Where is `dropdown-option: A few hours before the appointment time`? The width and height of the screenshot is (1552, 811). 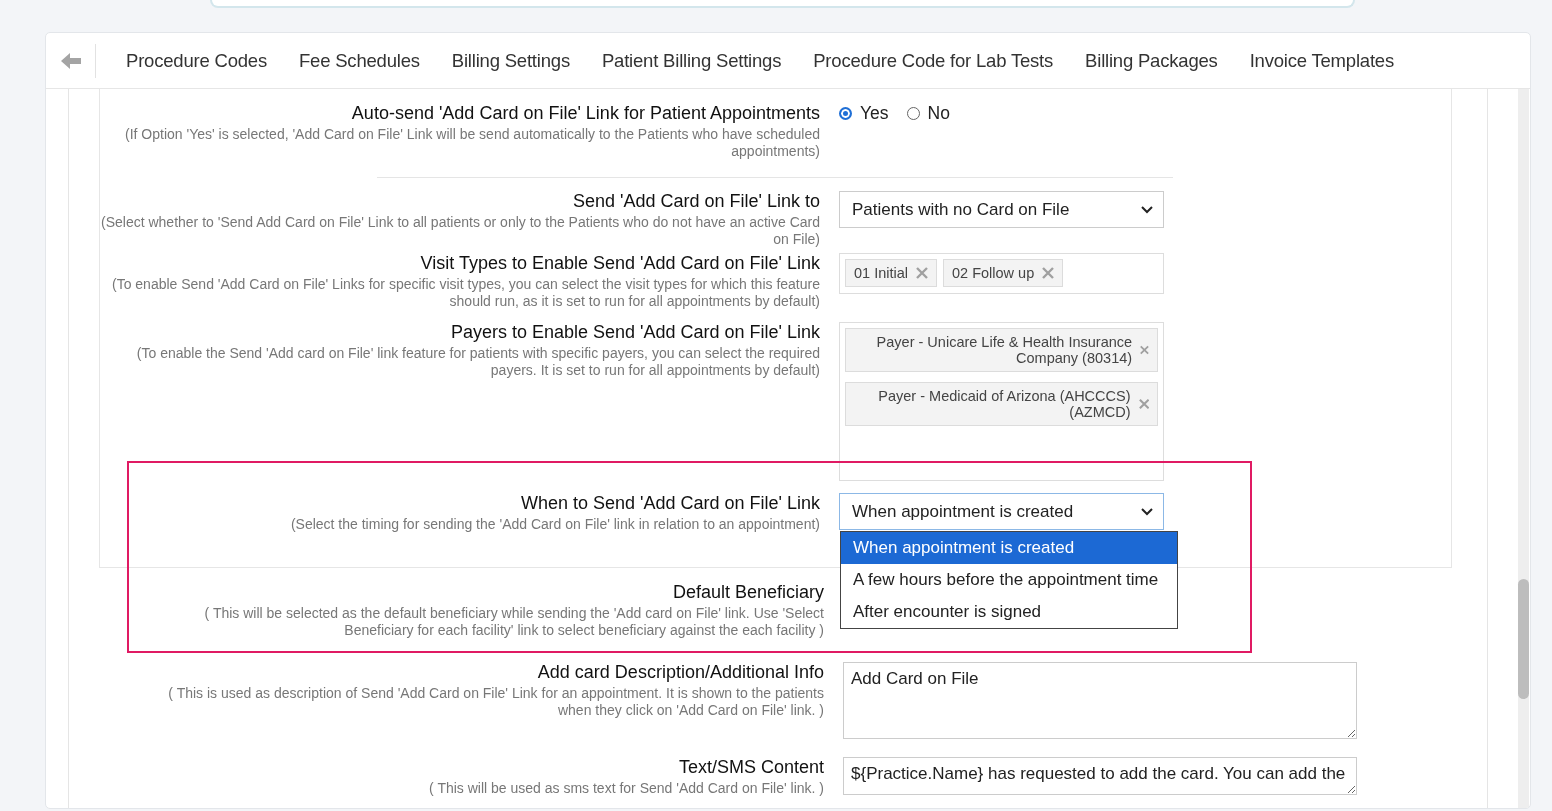 dropdown-option: A few hours before the appointment time is located at coordinates (1009, 580).